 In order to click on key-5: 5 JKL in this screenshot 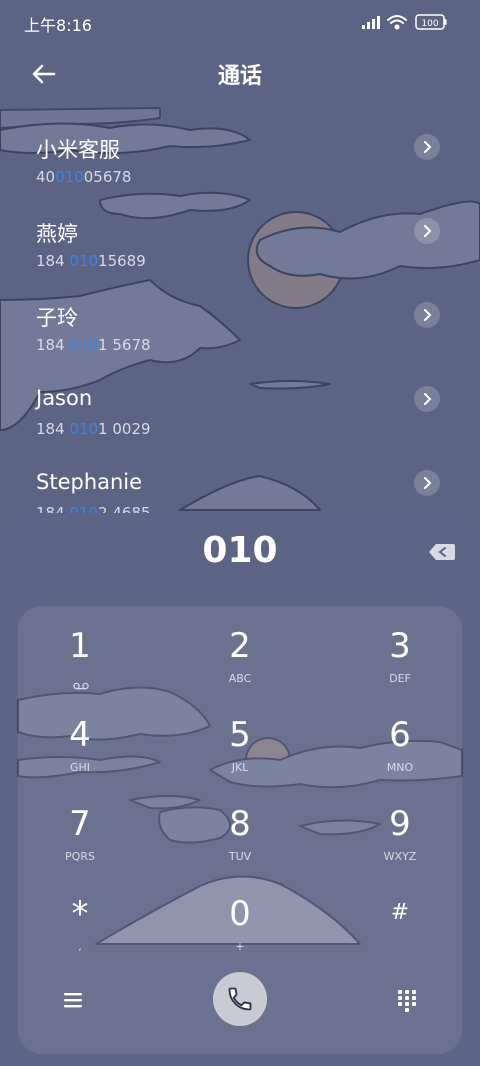, I will do `click(240, 755)`.